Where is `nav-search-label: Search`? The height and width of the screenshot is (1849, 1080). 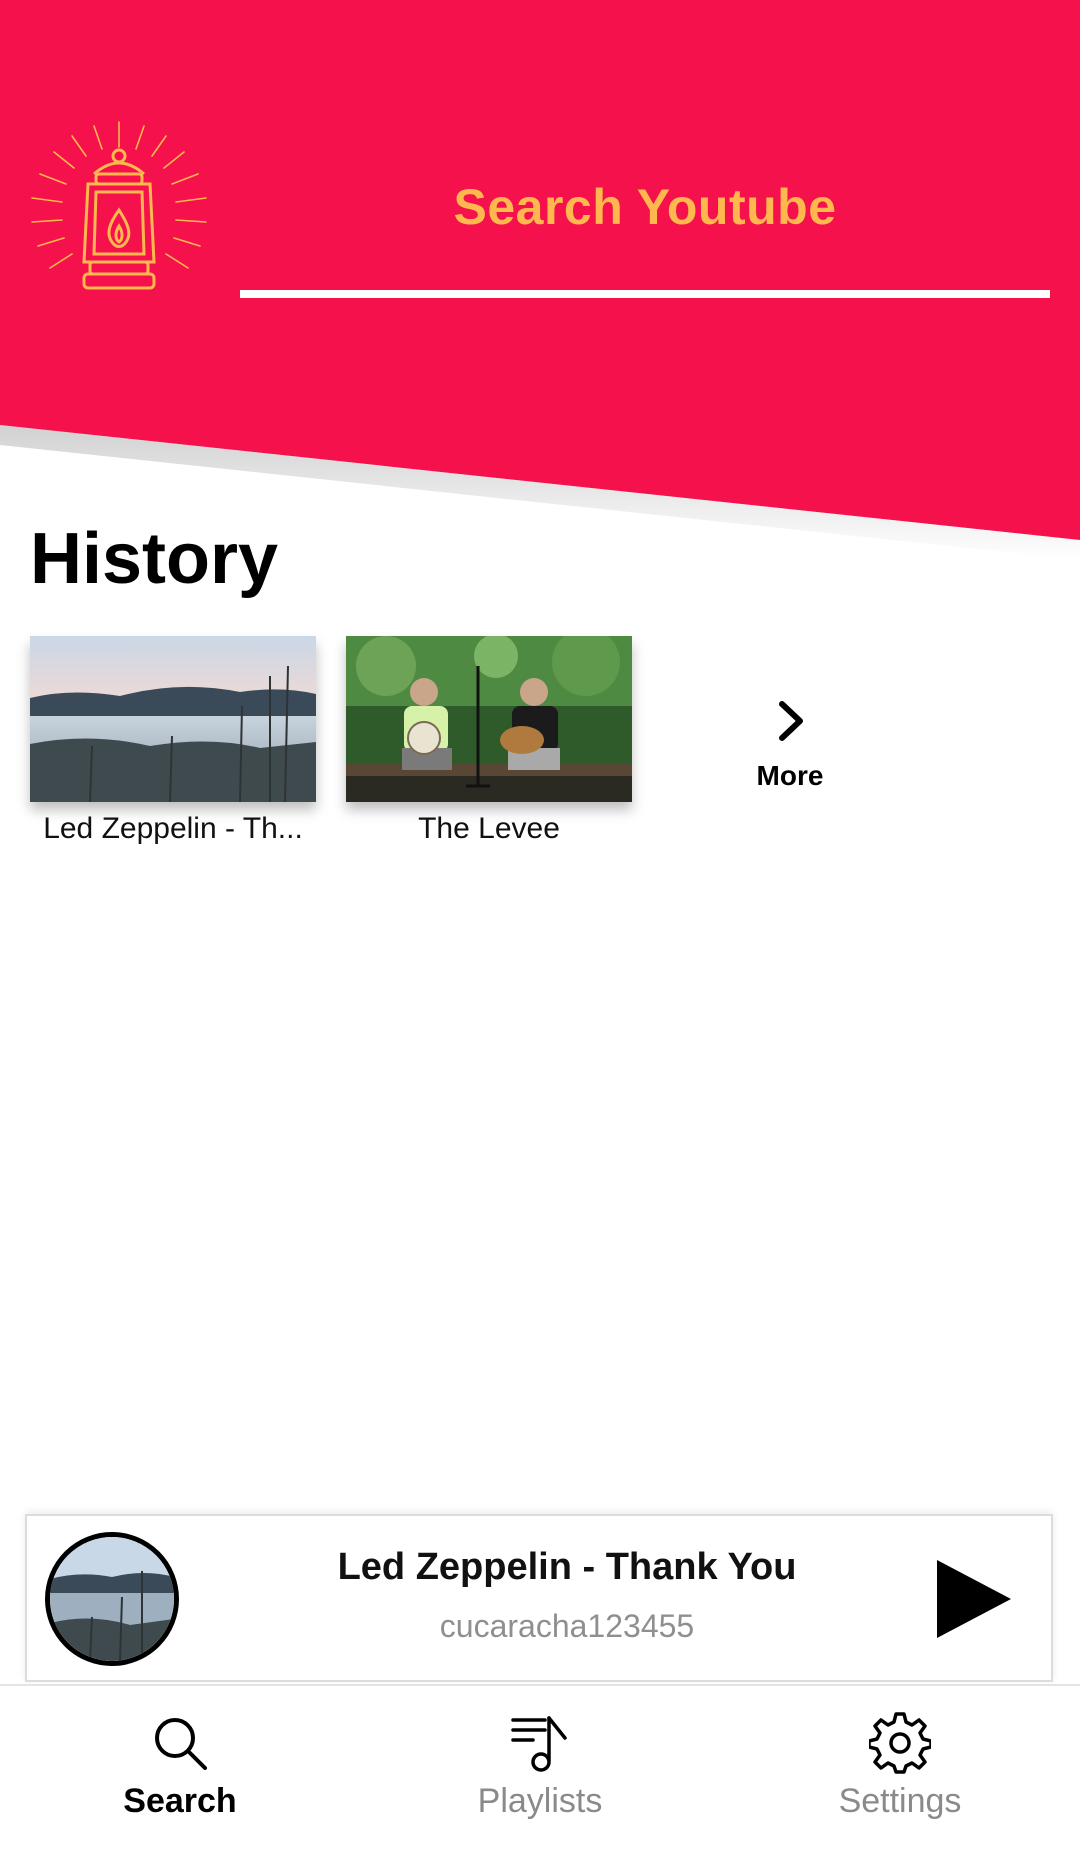 nav-search-label: Search is located at coordinates (180, 1801).